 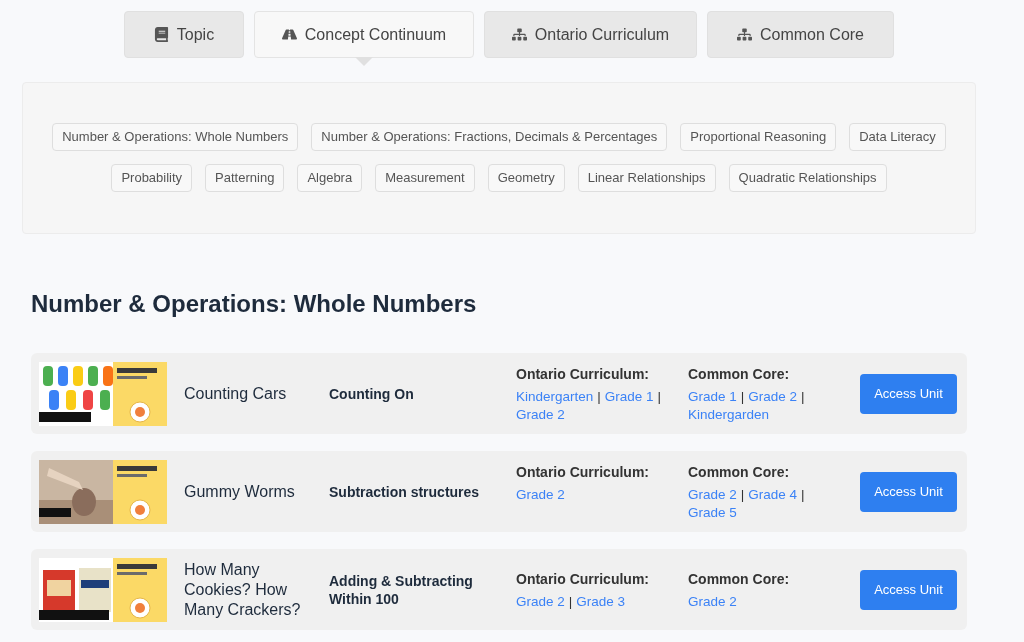 I want to click on grade-link: Grade 3, so click(x=601, y=601).